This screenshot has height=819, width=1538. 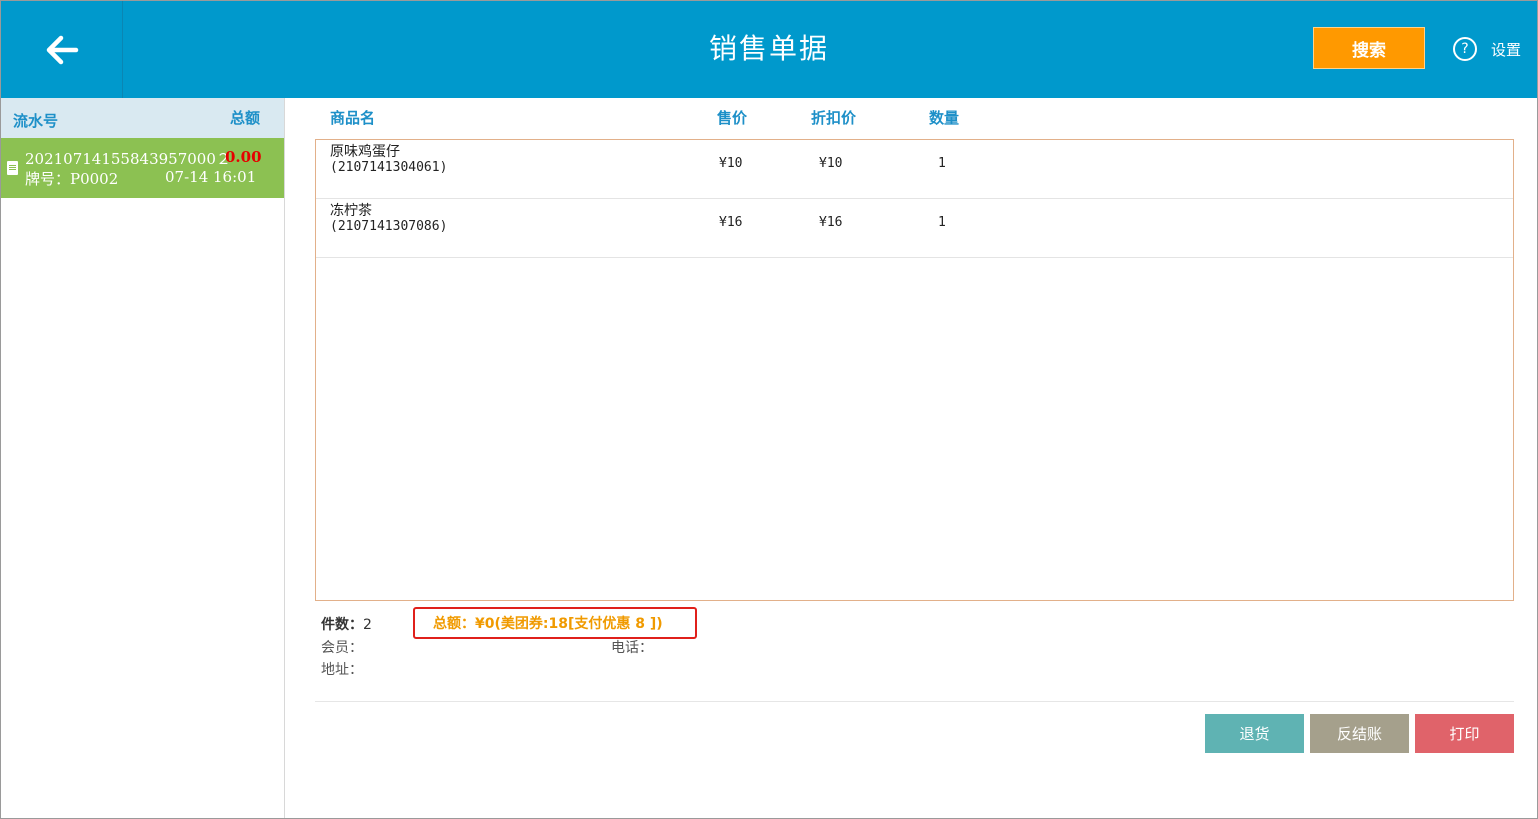 I want to click on receipt-amount: 0.00, so click(x=243, y=157).